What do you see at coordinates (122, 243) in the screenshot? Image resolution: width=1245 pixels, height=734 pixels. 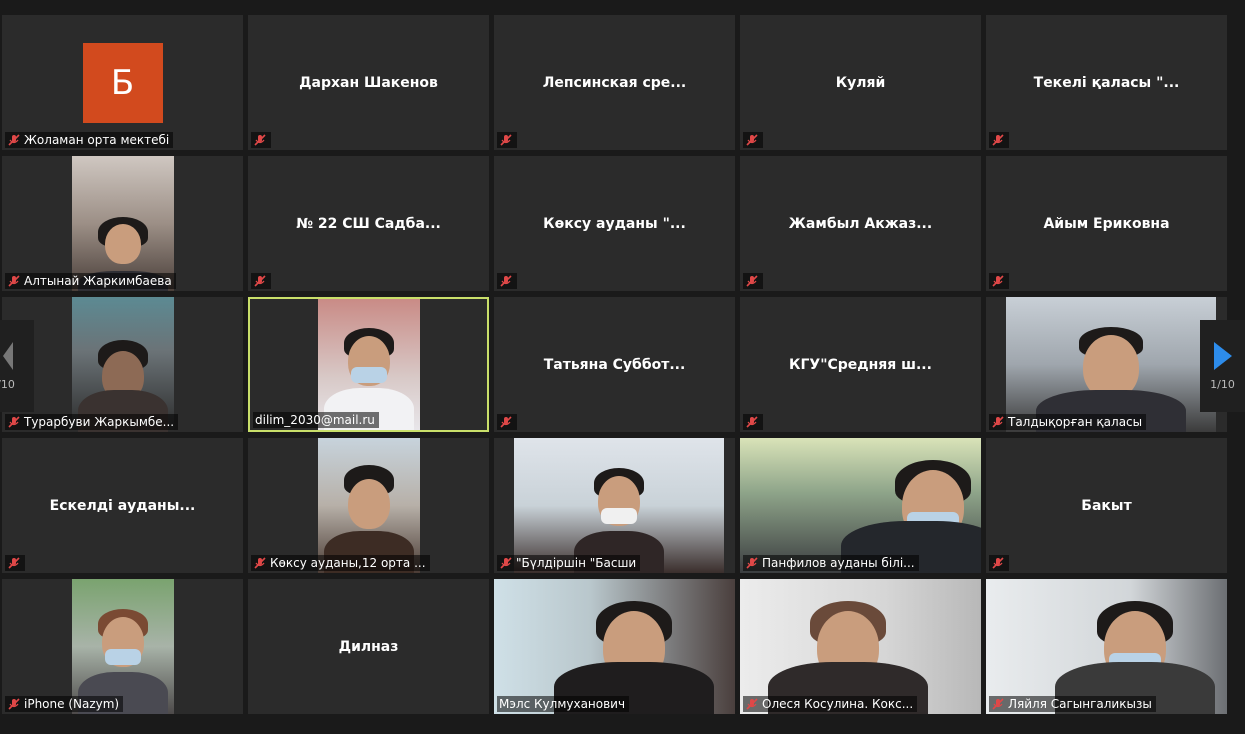 I see `person-face` at bounding box center [122, 243].